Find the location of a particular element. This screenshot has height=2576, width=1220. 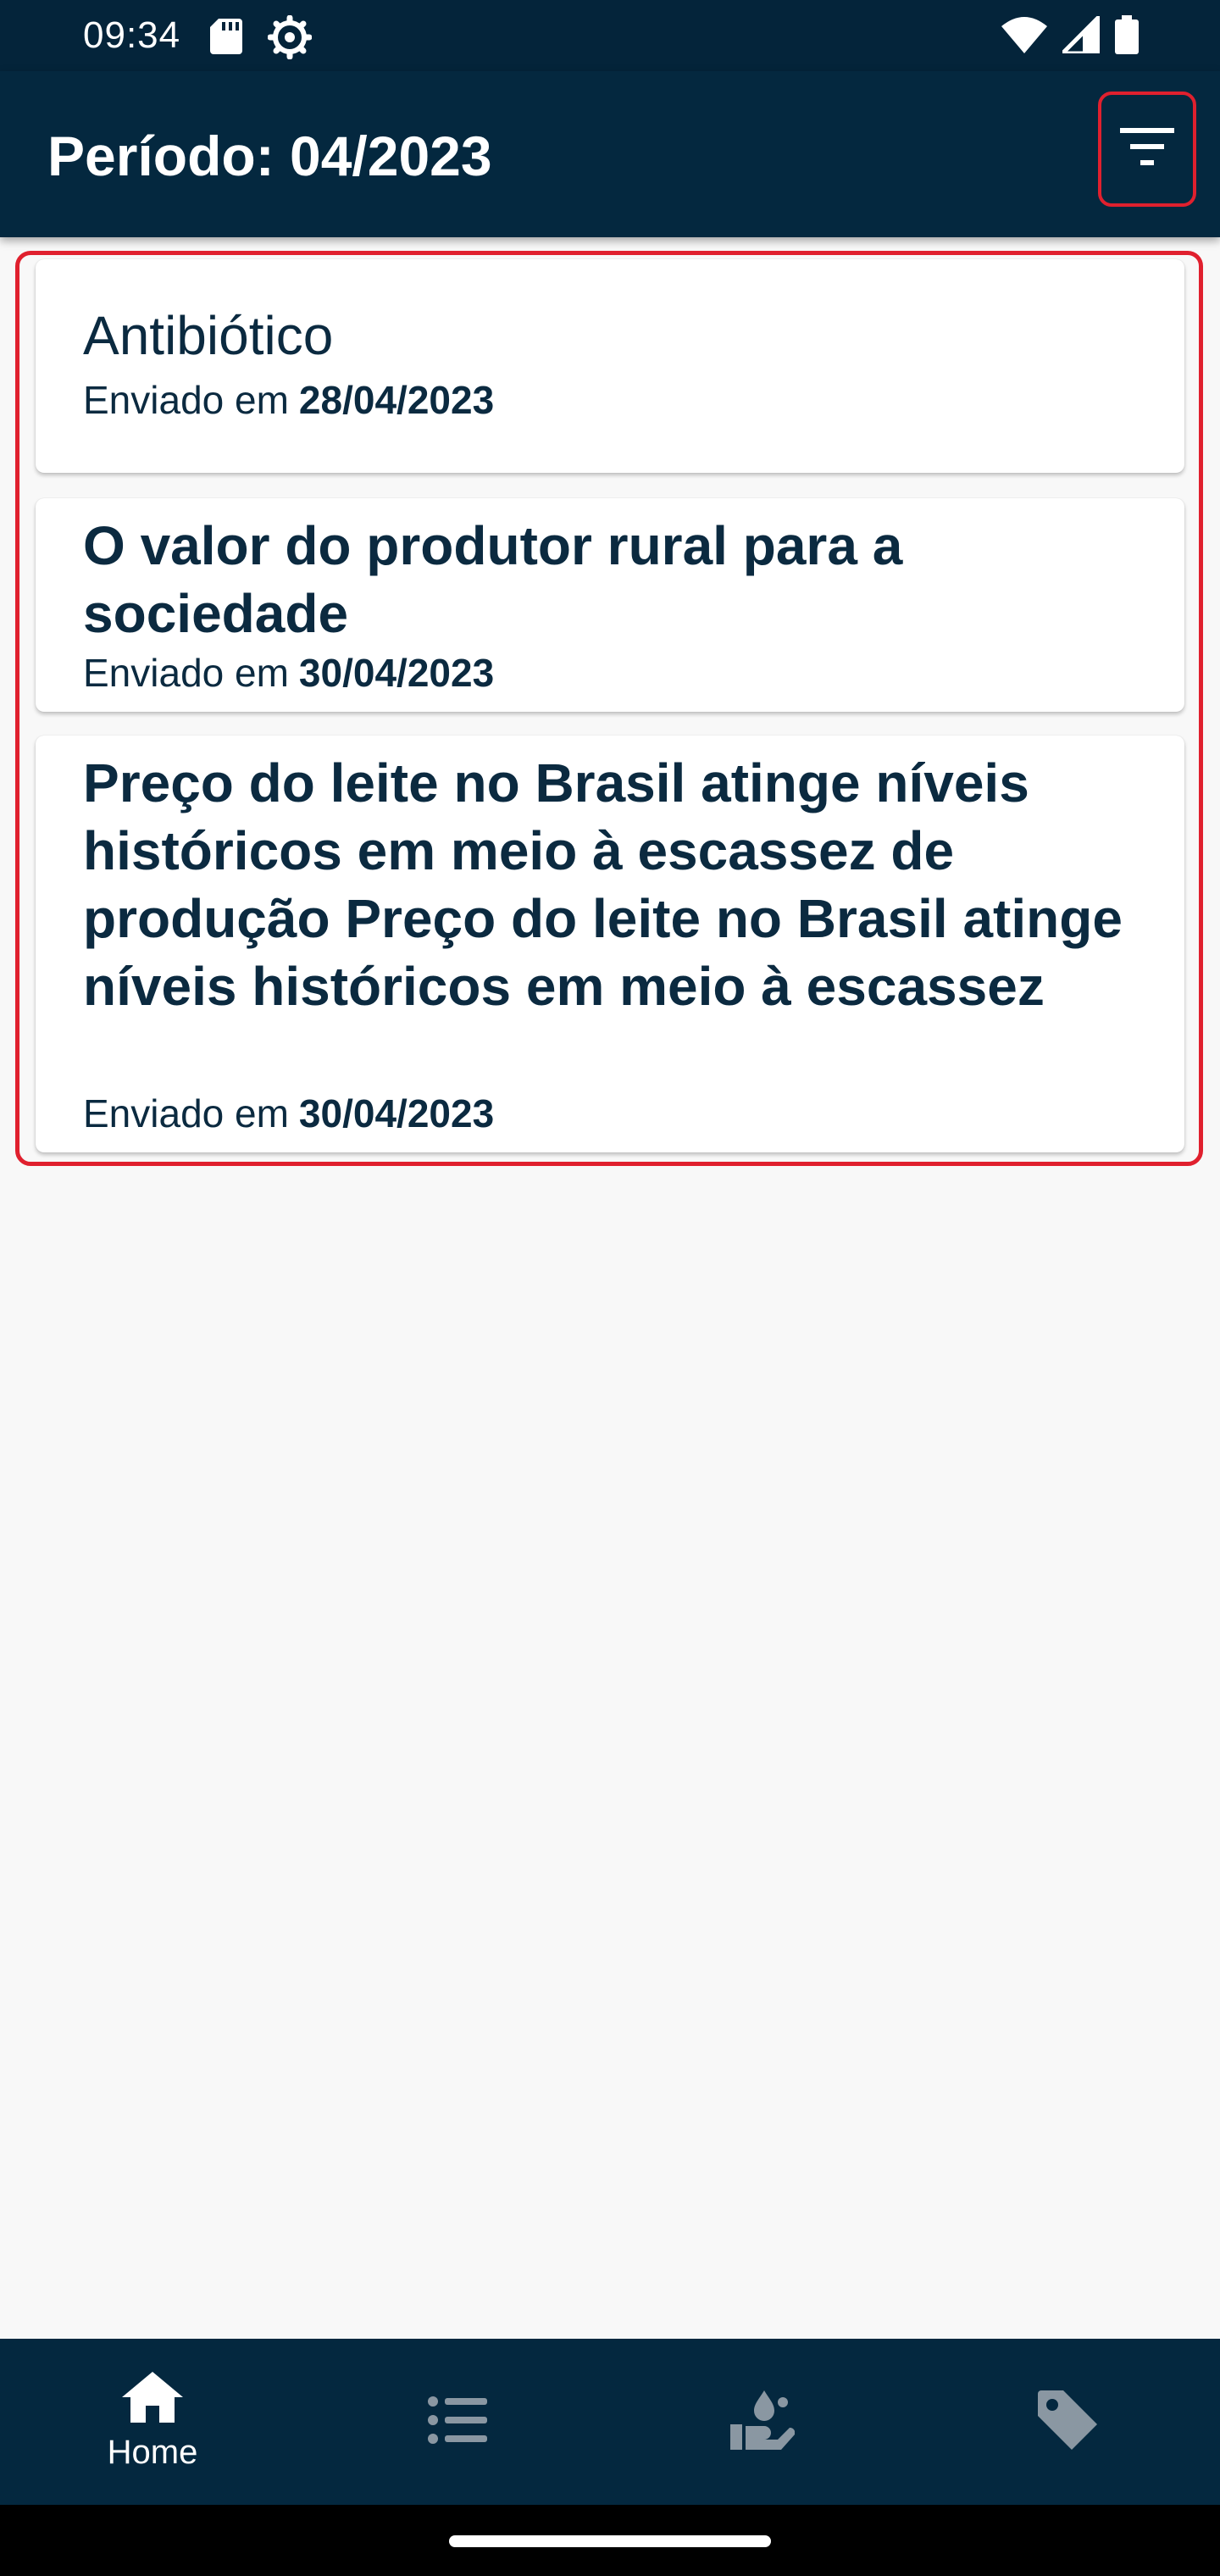

sd-card-icon is located at coordinates (226, 38).